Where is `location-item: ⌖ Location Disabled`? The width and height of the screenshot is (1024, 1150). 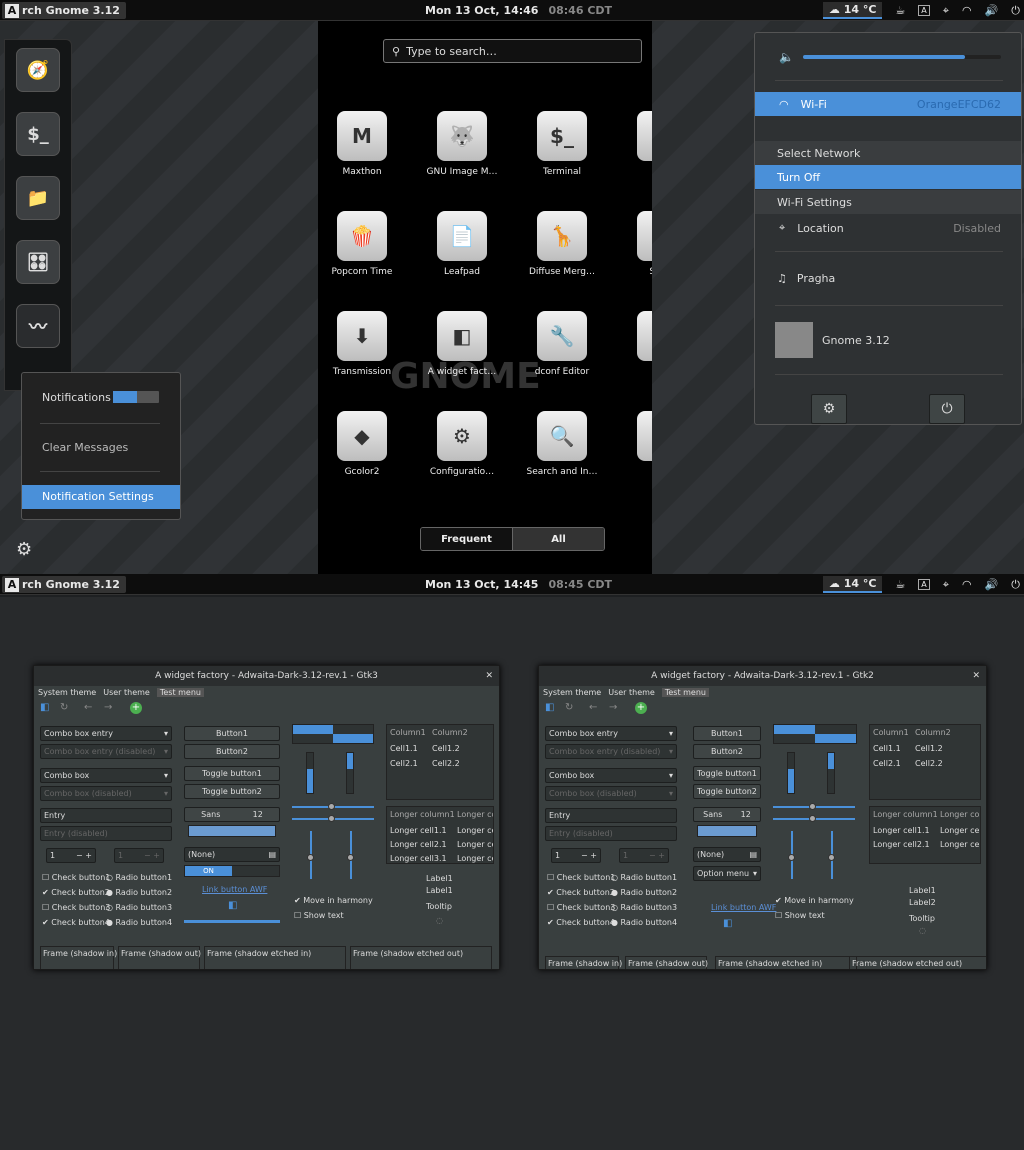
location-item: ⌖ Location Disabled is located at coordinates (888, 228).